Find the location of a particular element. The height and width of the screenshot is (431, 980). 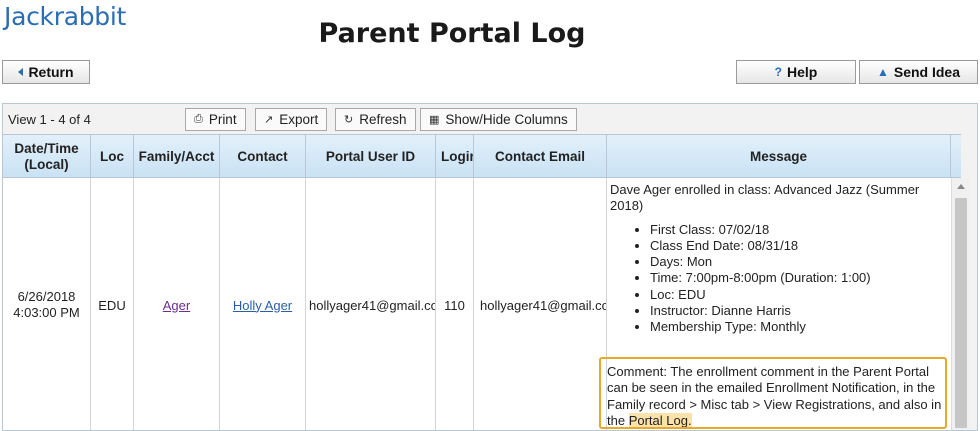

cell-portal-user-id: hollyager41@gmail.com is located at coordinates (371, 304).